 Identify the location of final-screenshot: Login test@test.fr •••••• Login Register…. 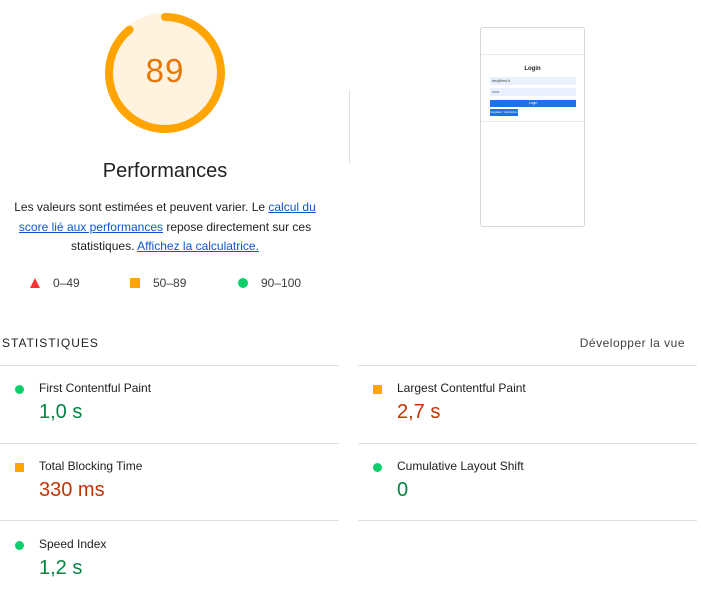
(532, 127).